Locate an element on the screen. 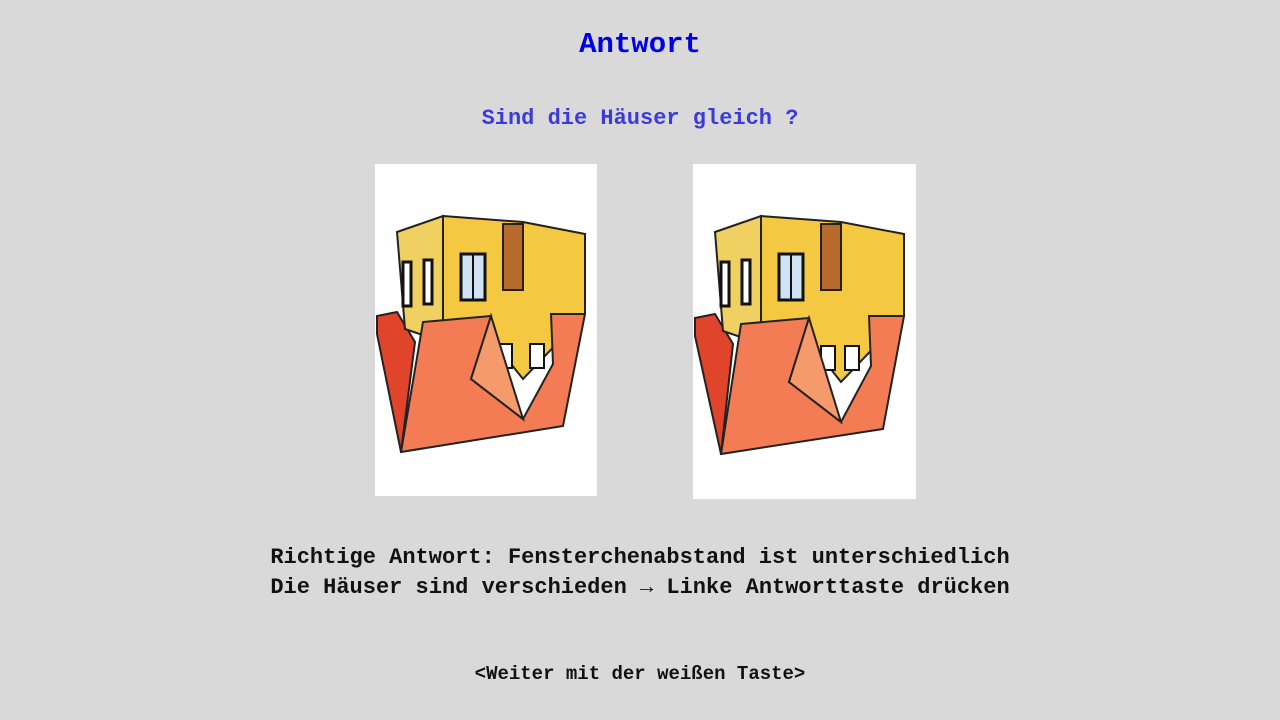  house-image-left is located at coordinates (486, 330).